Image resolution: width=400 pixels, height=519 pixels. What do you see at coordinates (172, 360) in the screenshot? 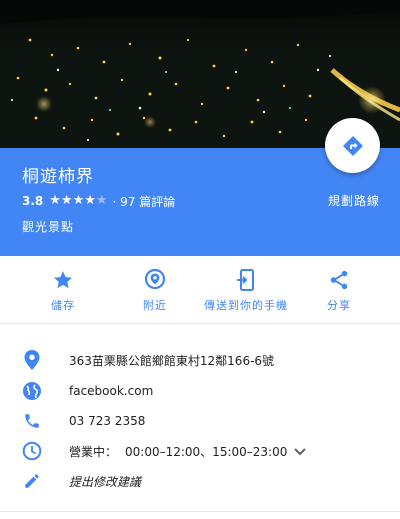
I see `address-text: 363苗栗縣公館鄉館東村12鄰166-6號` at bounding box center [172, 360].